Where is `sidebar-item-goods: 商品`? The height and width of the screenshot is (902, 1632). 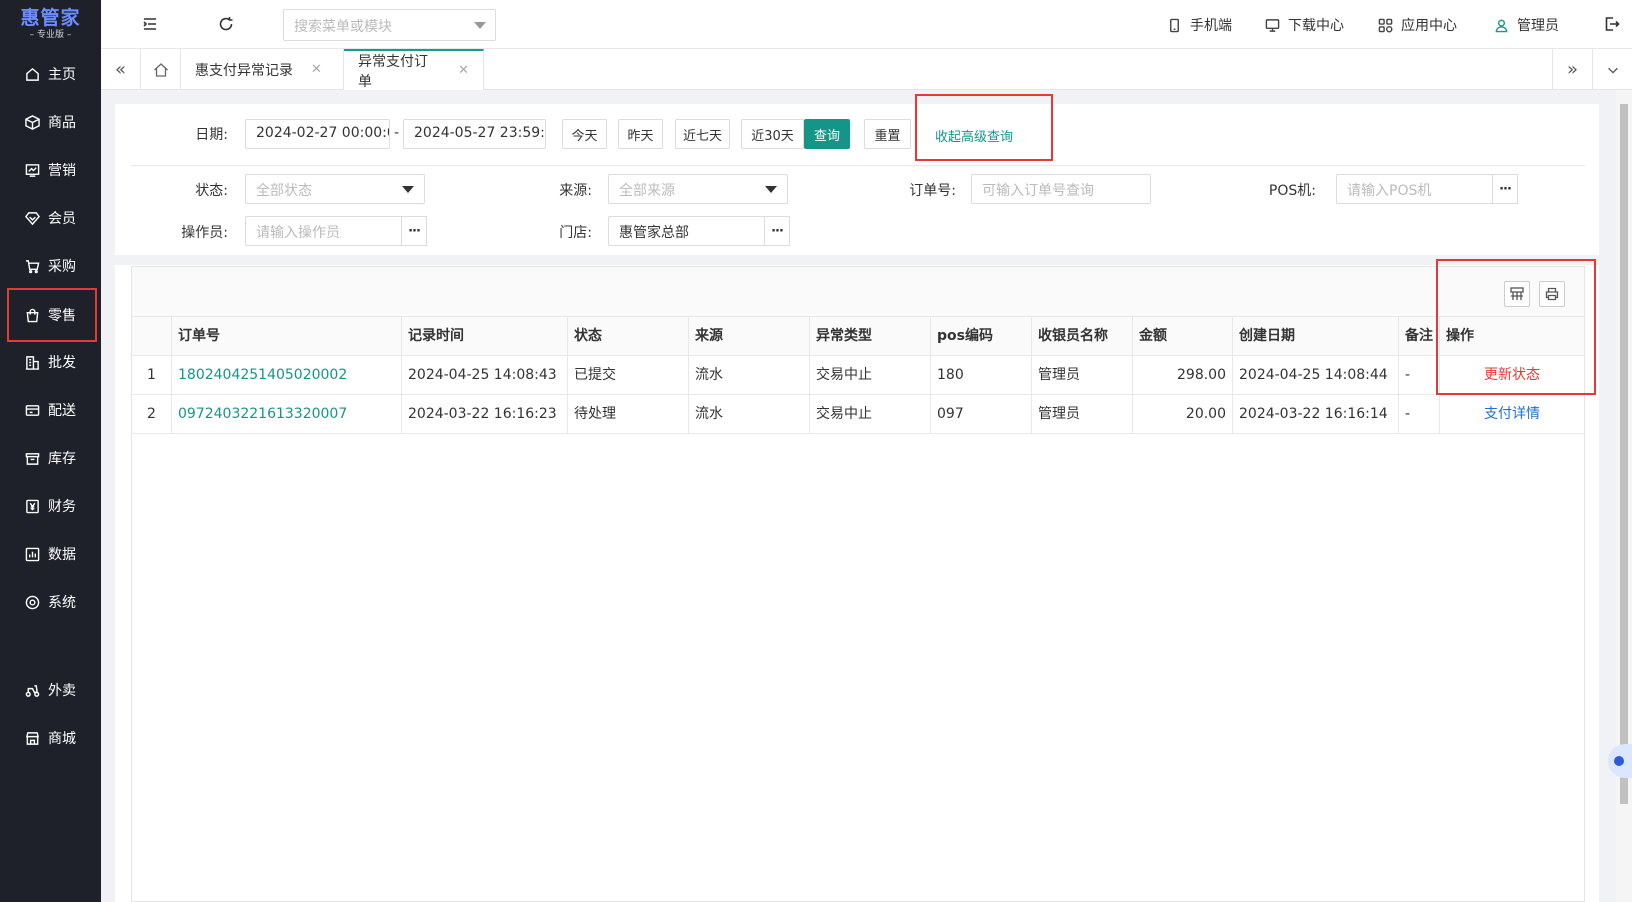 sidebar-item-goods: 商品 is located at coordinates (50, 122).